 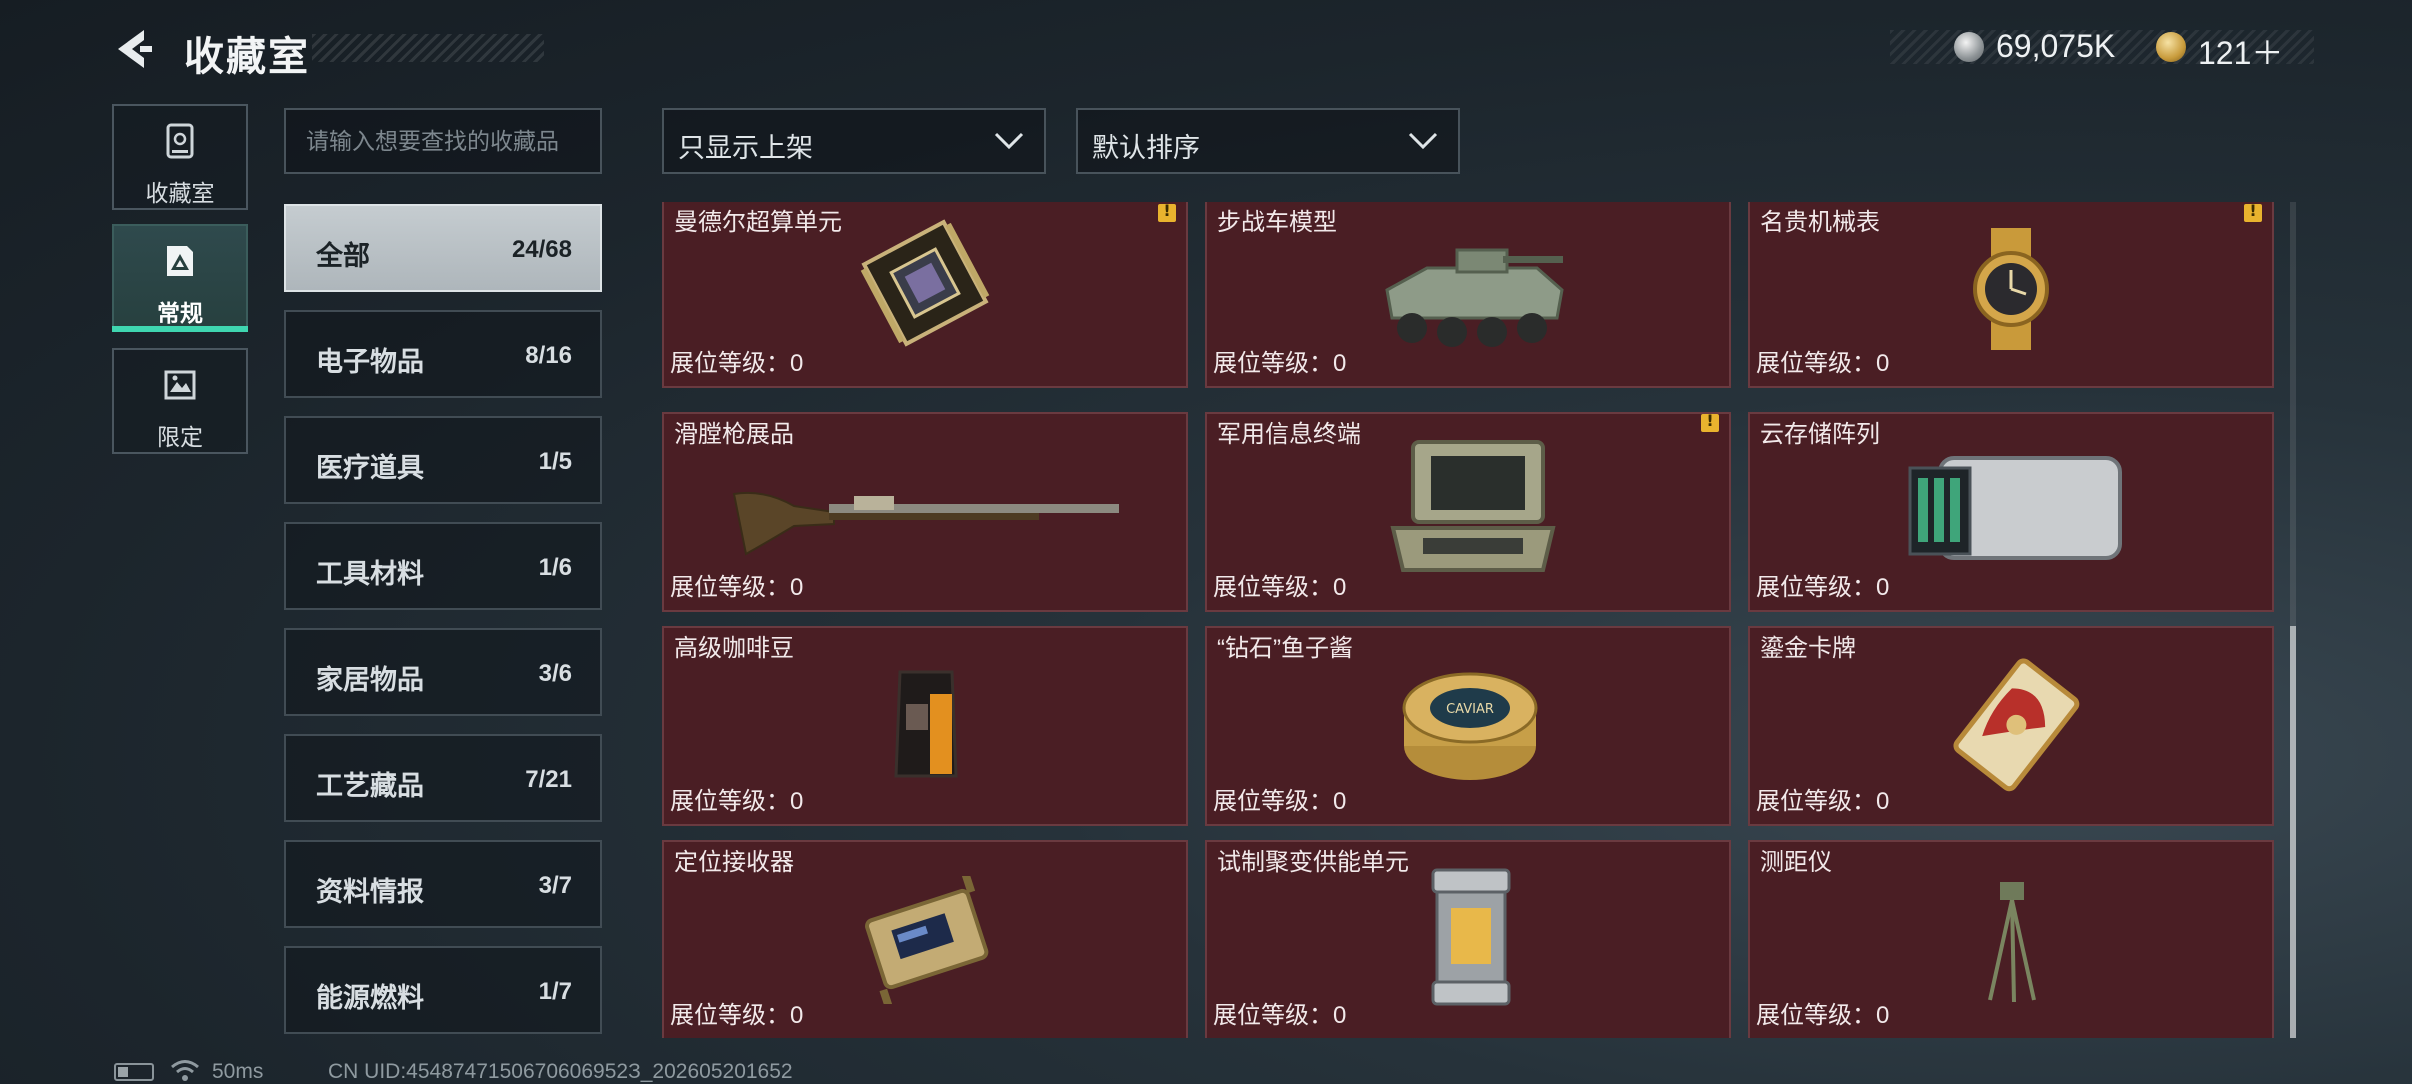 I want to click on gold-coin-icon, so click(x=2171, y=47).